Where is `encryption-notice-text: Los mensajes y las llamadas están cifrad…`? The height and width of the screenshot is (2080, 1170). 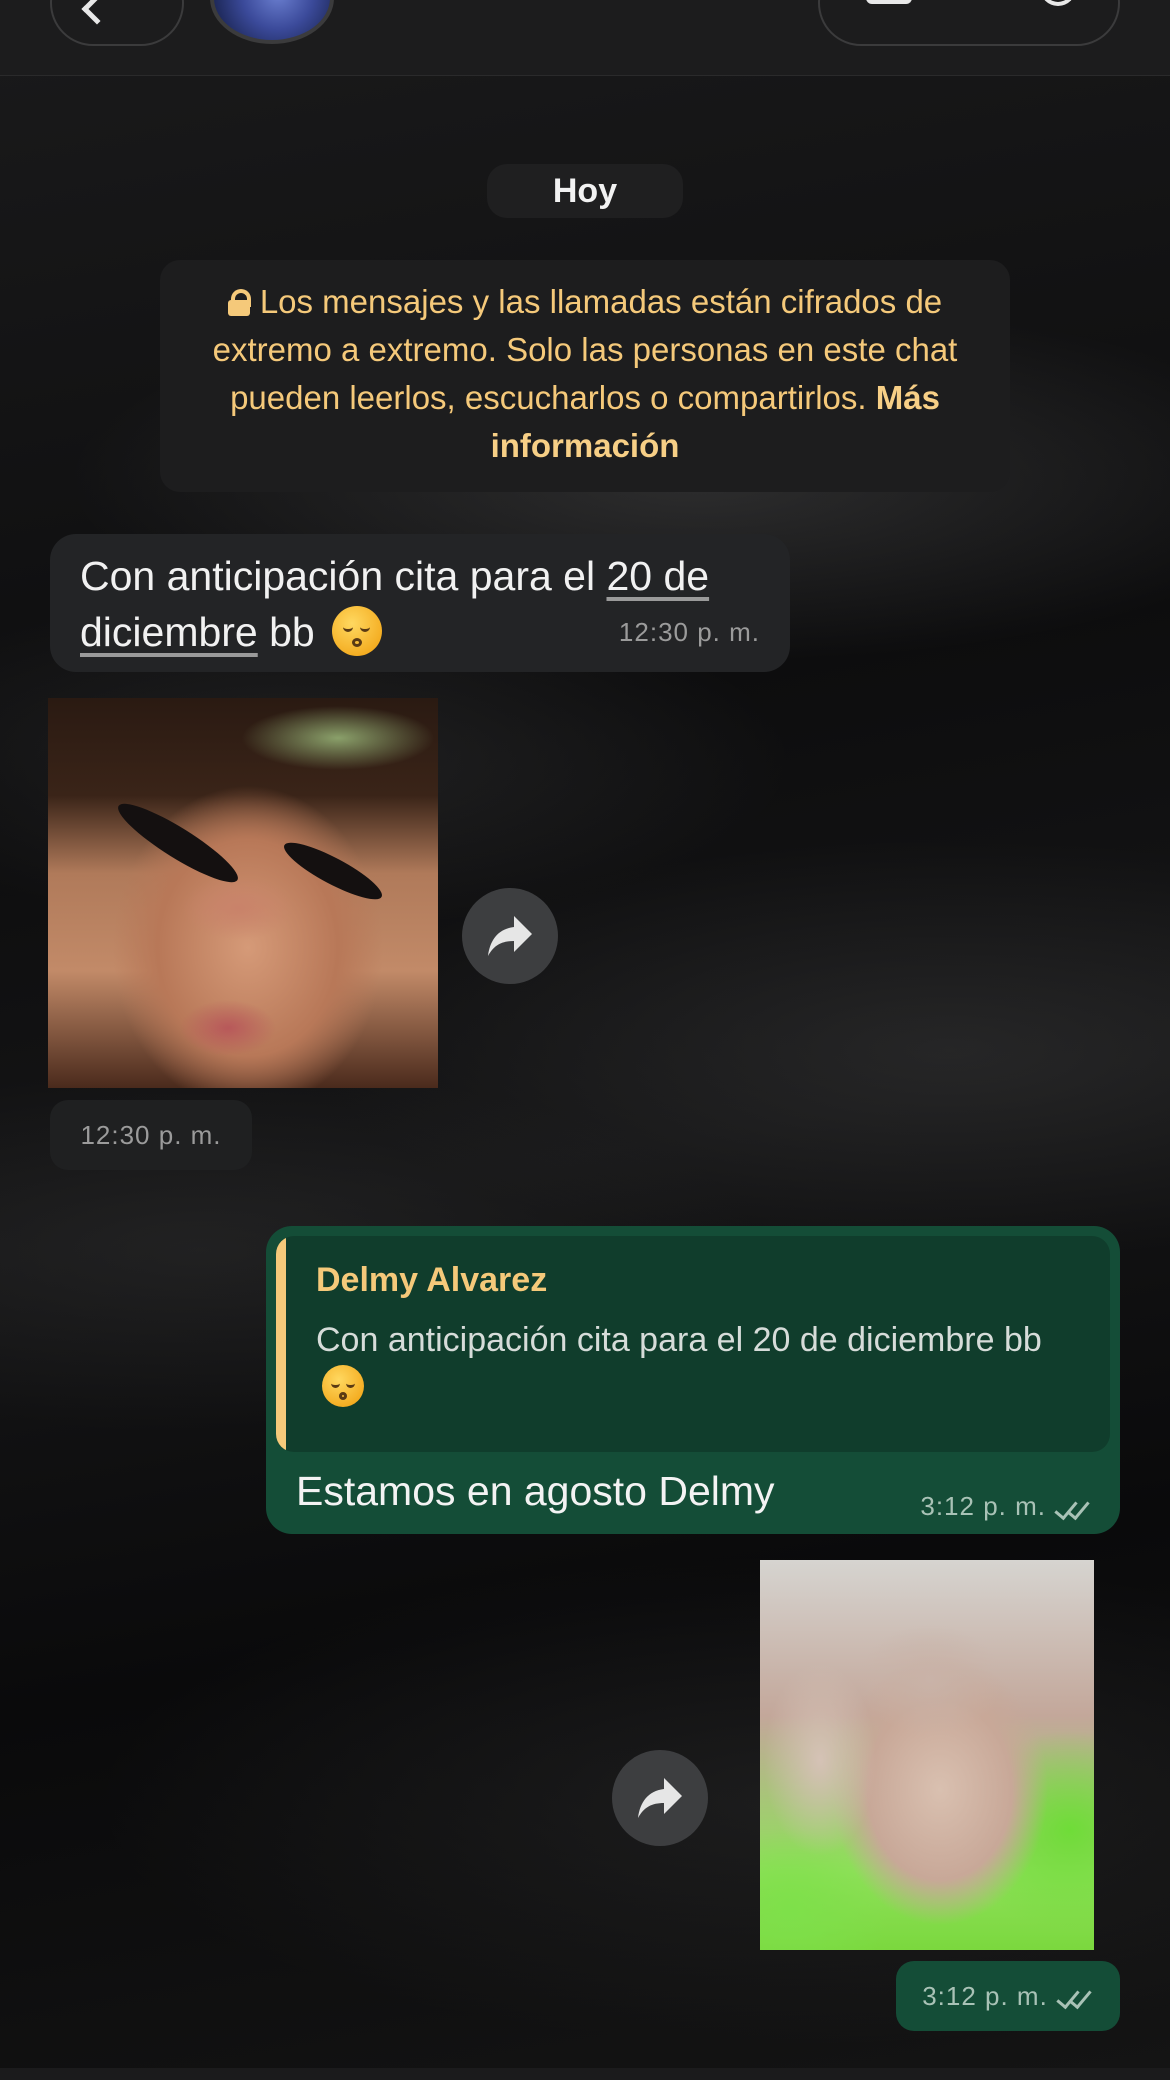 encryption-notice-text: Los mensajes y las llamadas están cifrad… is located at coordinates (585, 349).